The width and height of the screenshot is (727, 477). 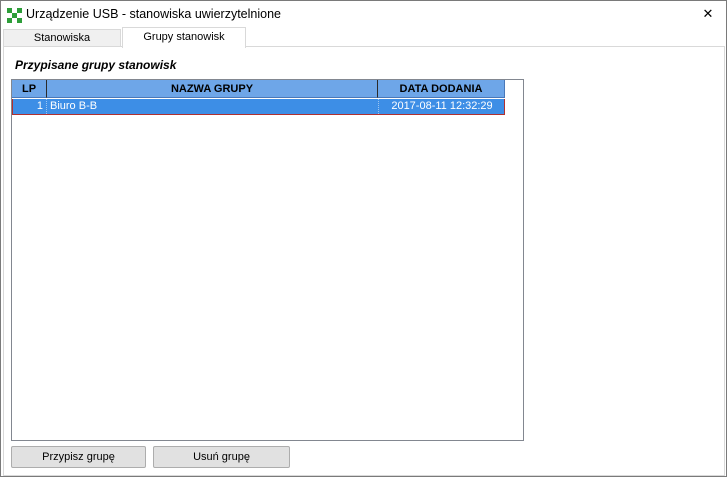 I want to click on tab-strip: Stanowiska Grupy stanowisk, so click(x=364, y=37).